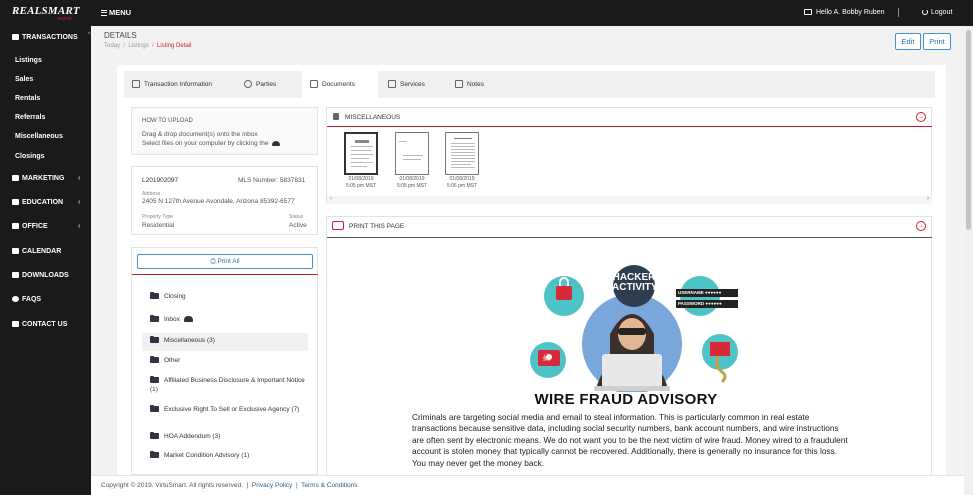 This screenshot has width=973, height=495. What do you see at coordinates (15, 202) in the screenshot?
I see `graduation-cap-icon` at bounding box center [15, 202].